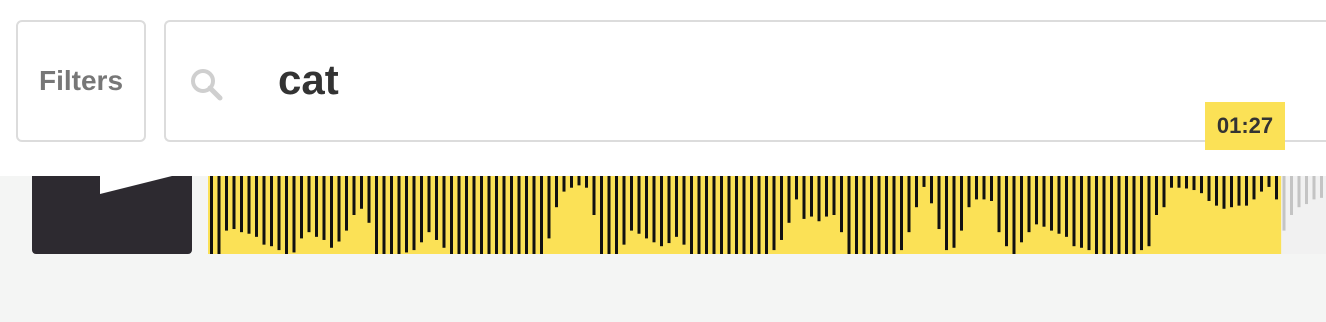 This screenshot has height=322, width=1326. I want to click on play-button, so click(112, 215).